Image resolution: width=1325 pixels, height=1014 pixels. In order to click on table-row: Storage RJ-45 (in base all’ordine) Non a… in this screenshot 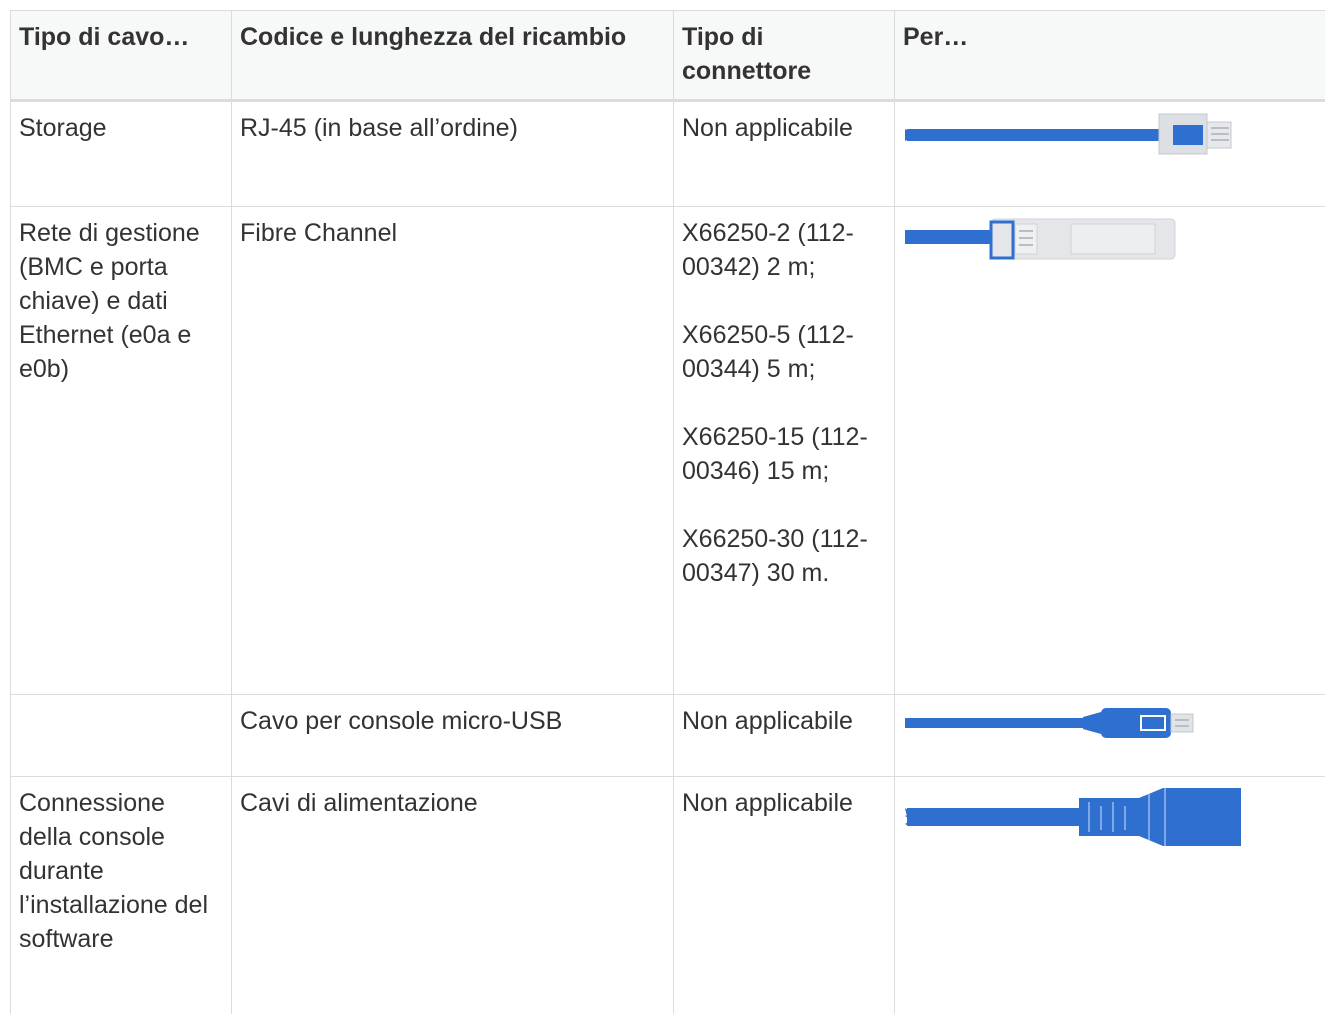, I will do `click(668, 154)`.